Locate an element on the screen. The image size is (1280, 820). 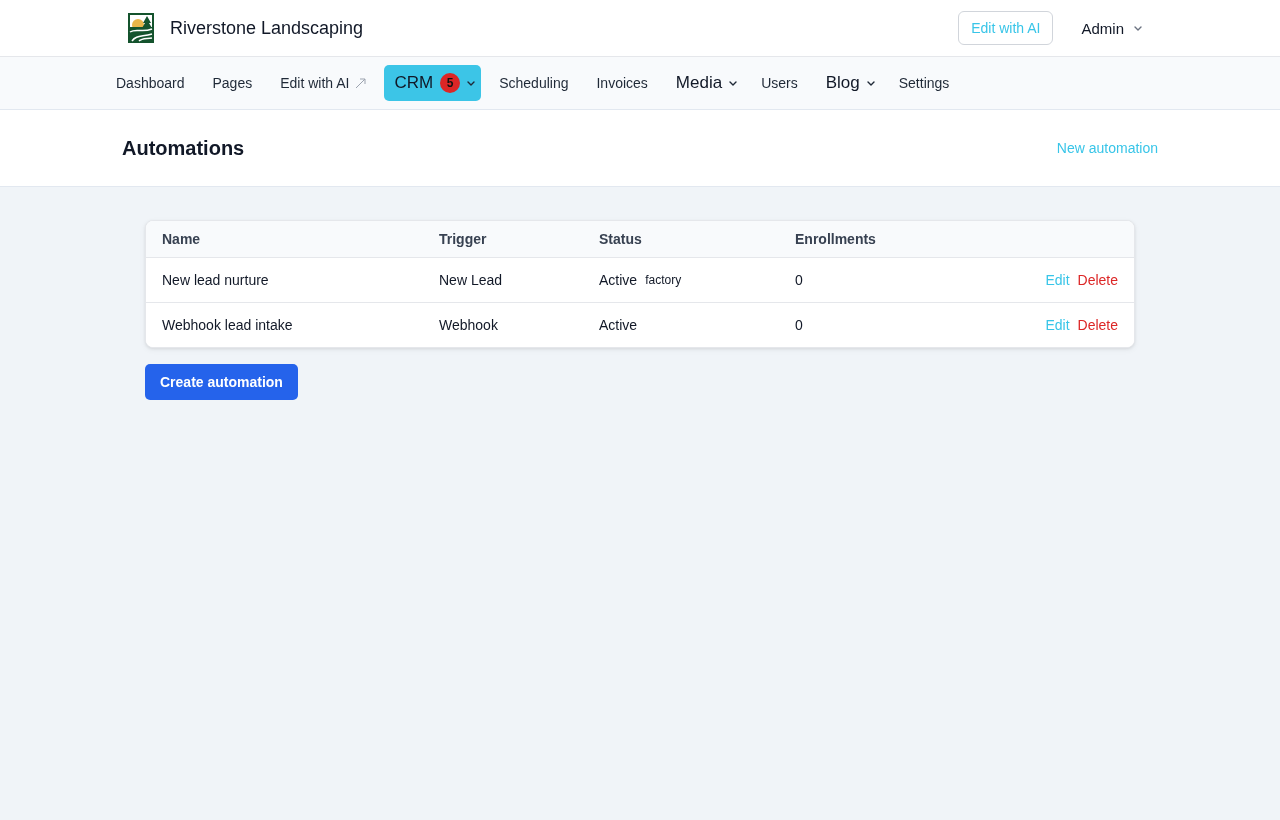
table-cell-text: New lead nurture is located at coordinates (216, 280).